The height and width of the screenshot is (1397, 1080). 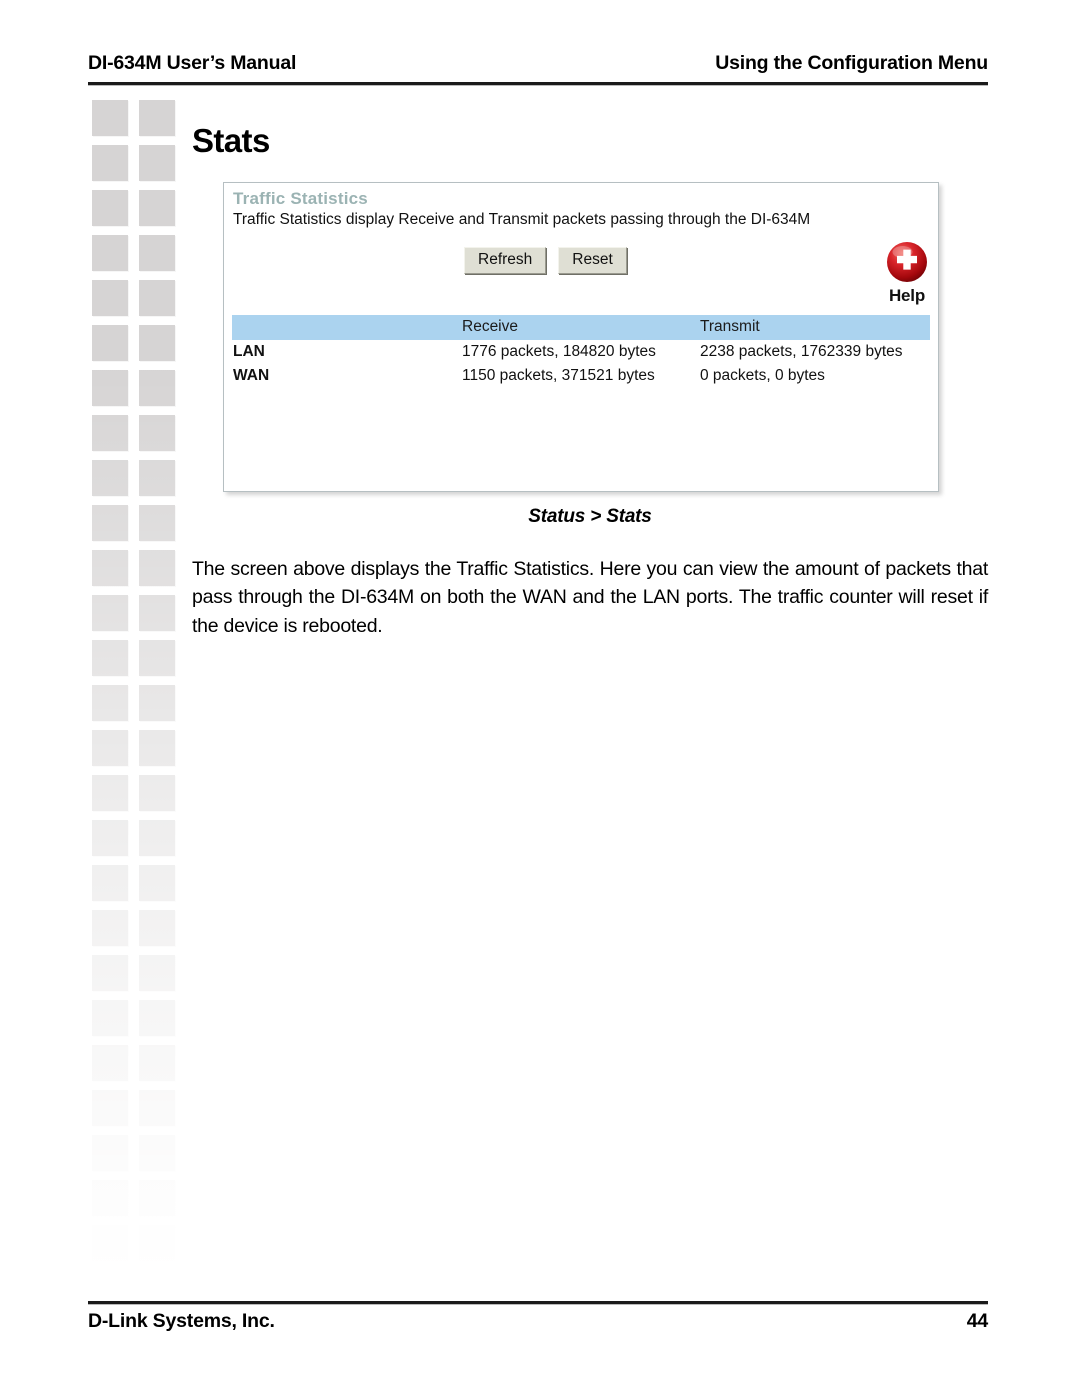 I want to click on page-number: 44, so click(x=977, y=1321).